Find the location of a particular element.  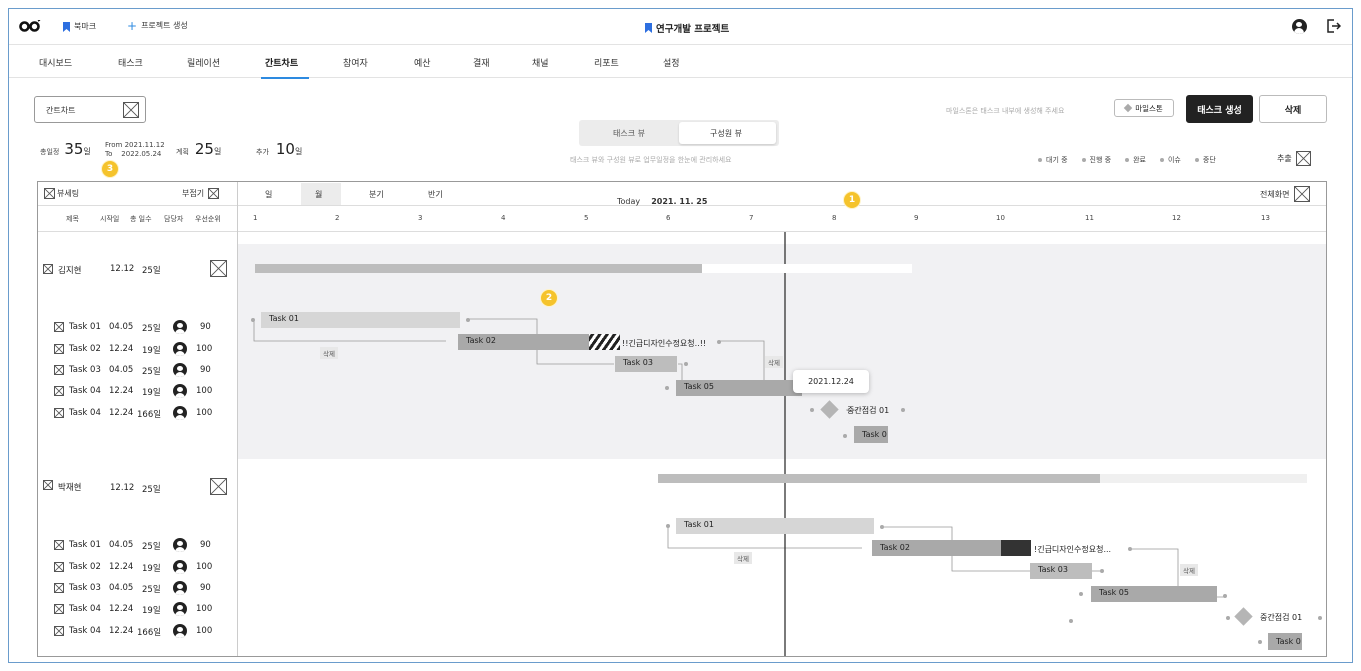

today-indicator: Today 2021. 11. 25 is located at coordinates (662, 198).